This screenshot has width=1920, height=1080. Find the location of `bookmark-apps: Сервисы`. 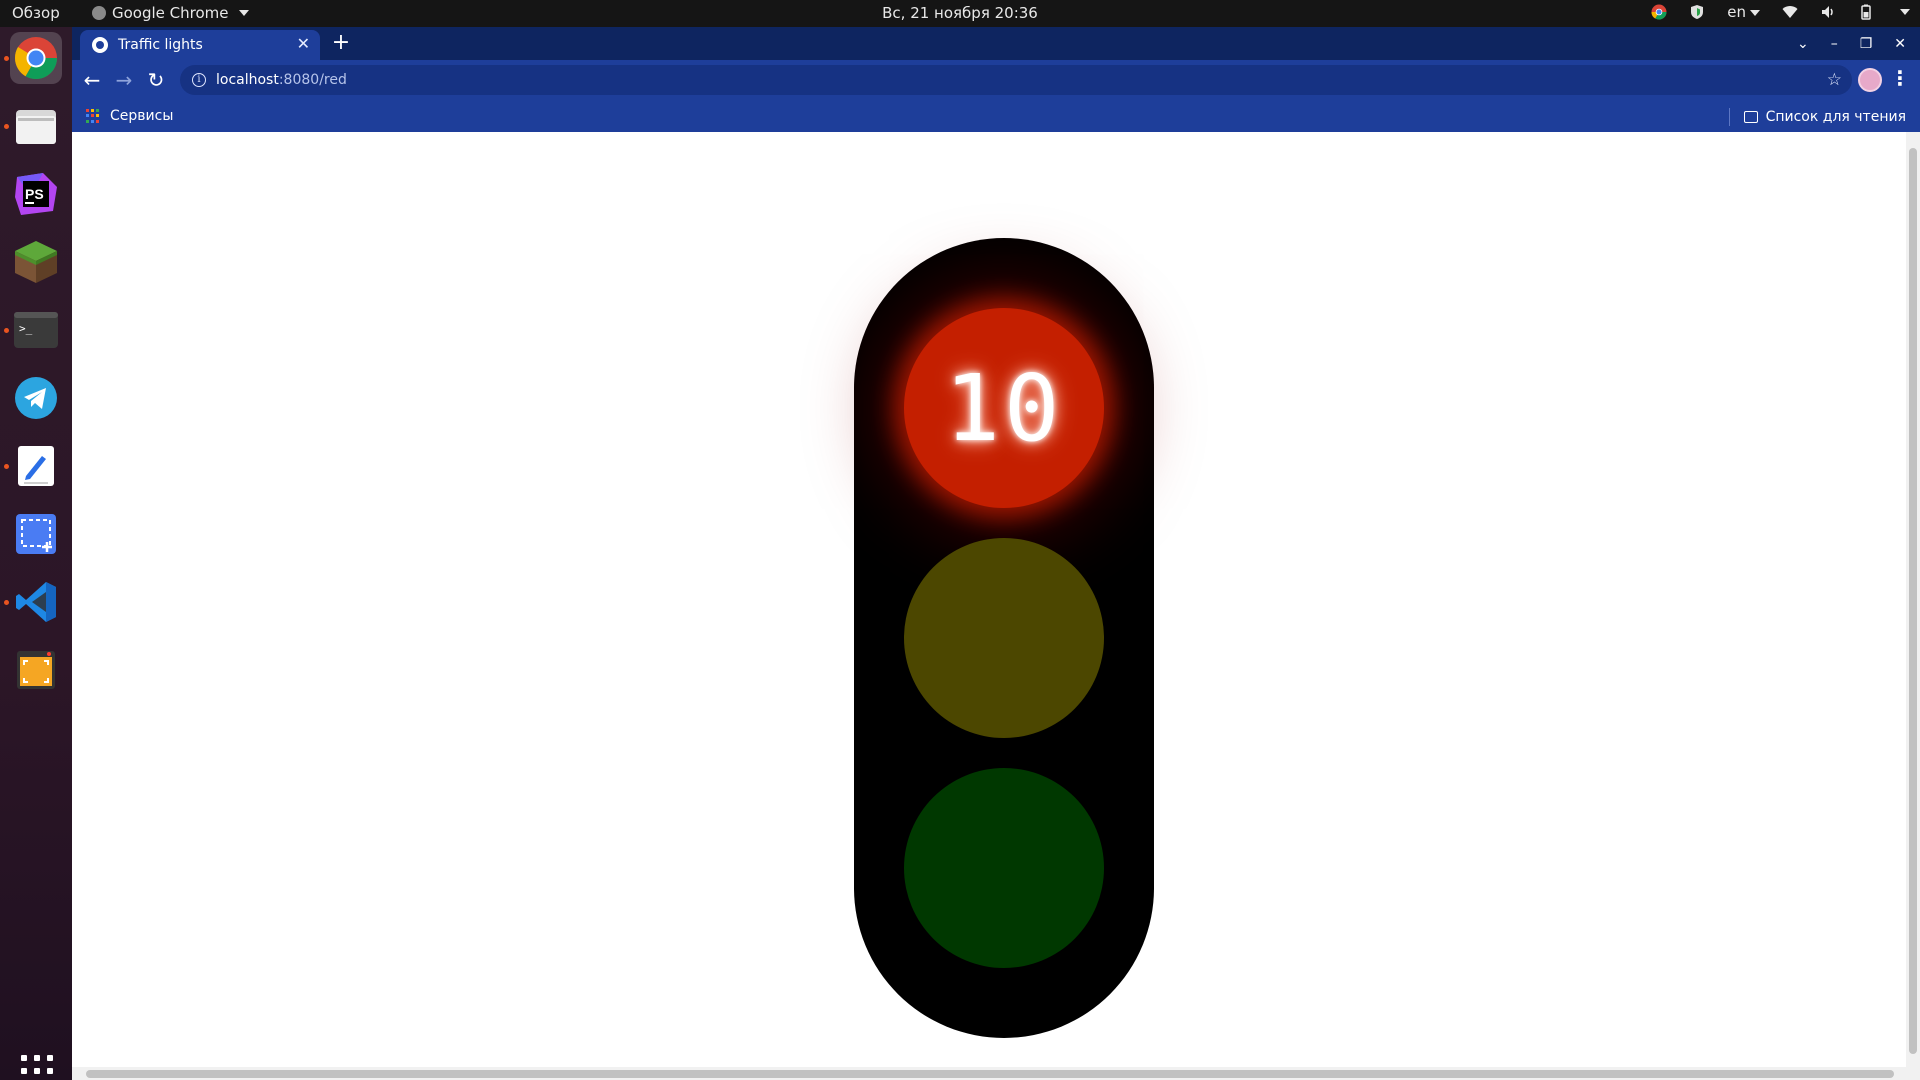

bookmark-apps: Сервисы is located at coordinates (129, 116).